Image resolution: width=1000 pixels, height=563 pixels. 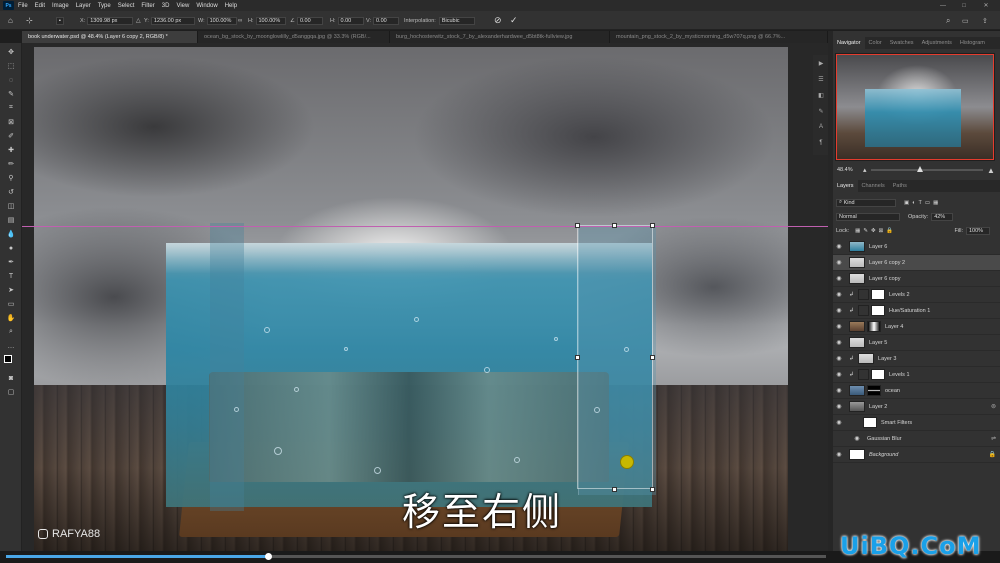 What do you see at coordinates (868, 216) in the screenshot?
I see `blend-mode-select: Normal` at bounding box center [868, 216].